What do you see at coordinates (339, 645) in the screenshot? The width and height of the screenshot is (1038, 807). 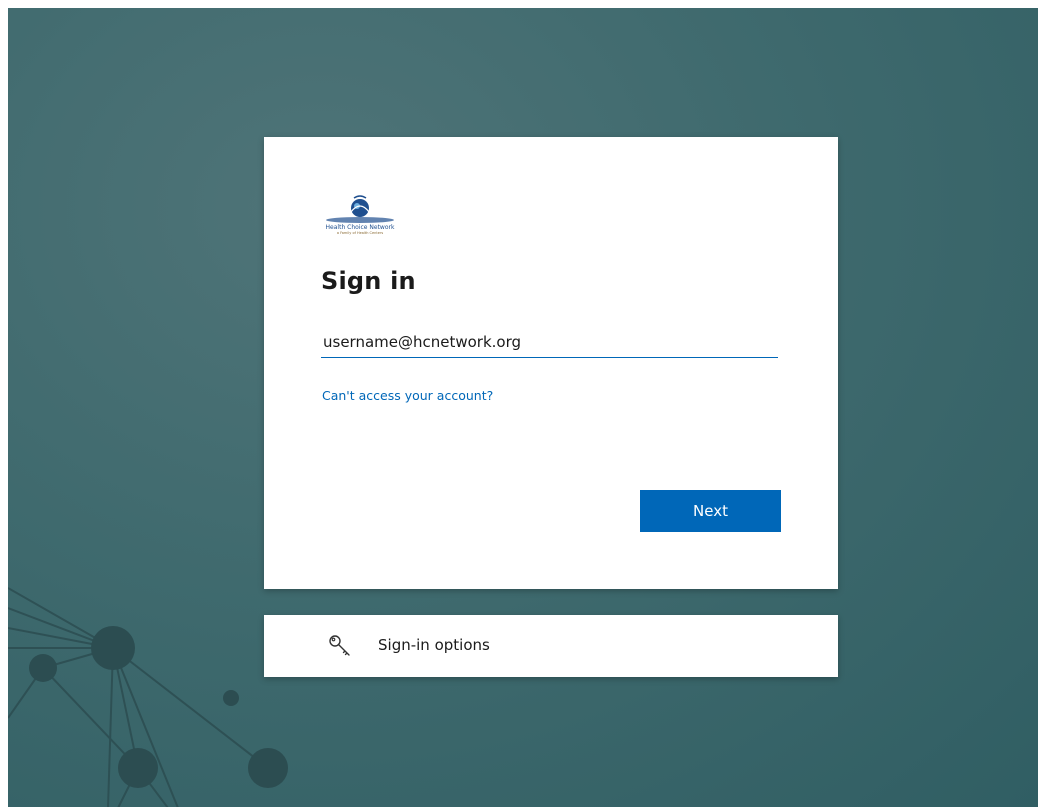 I see `key-icon` at bounding box center [339, 645].